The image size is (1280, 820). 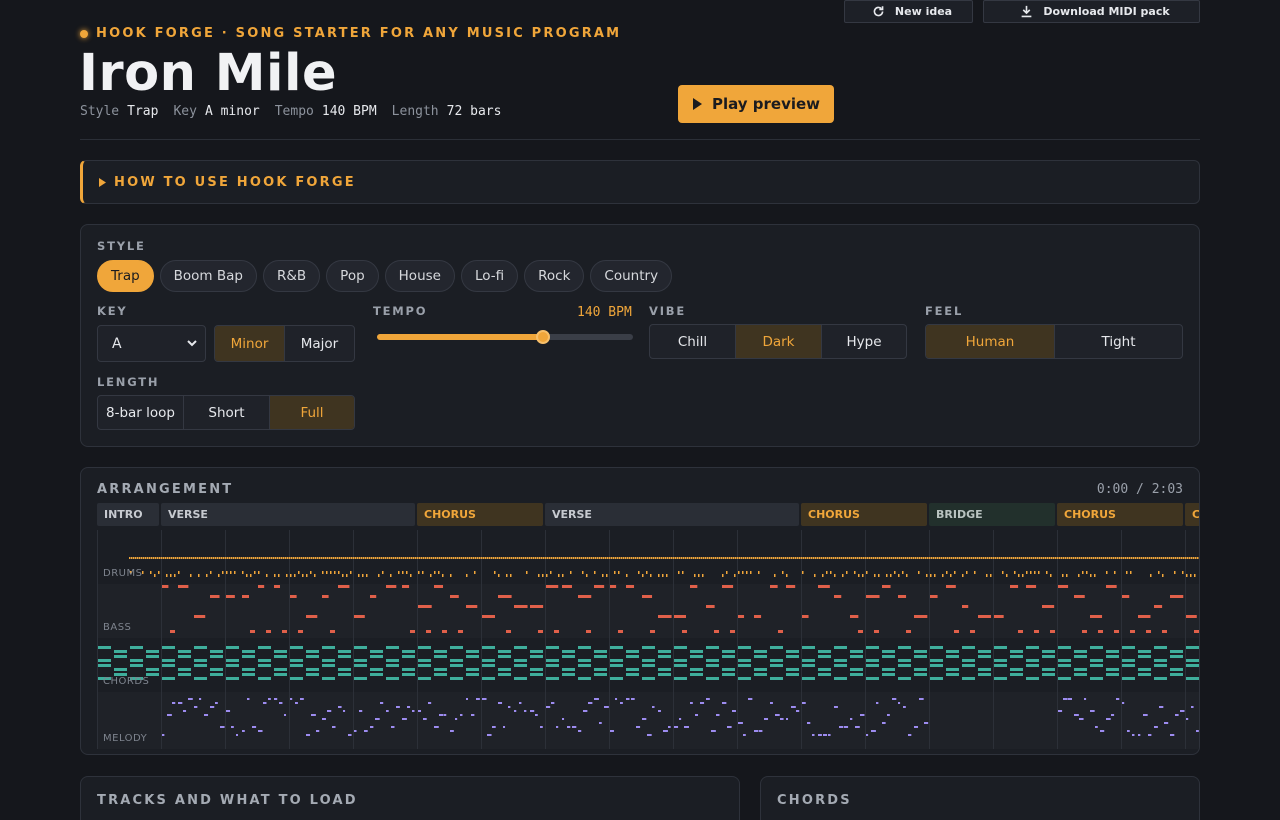 I want to click on length-short: Short, so click(x=227, y=412).